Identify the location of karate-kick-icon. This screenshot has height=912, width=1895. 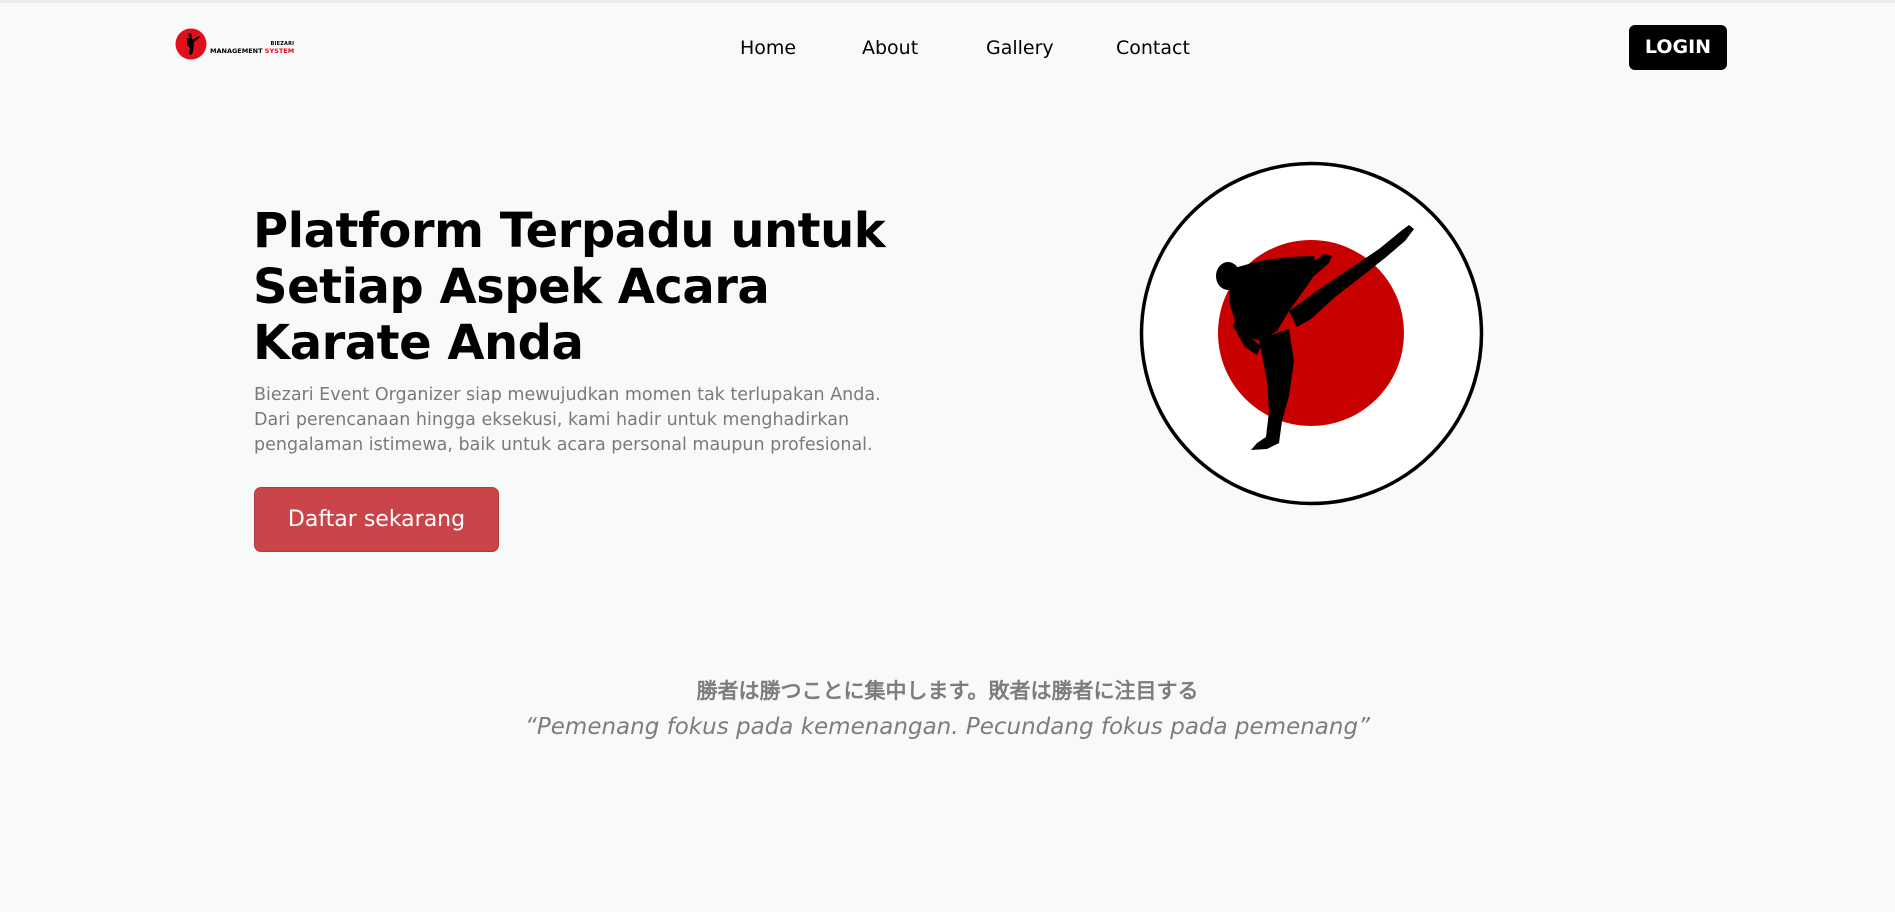
(1311, 333).